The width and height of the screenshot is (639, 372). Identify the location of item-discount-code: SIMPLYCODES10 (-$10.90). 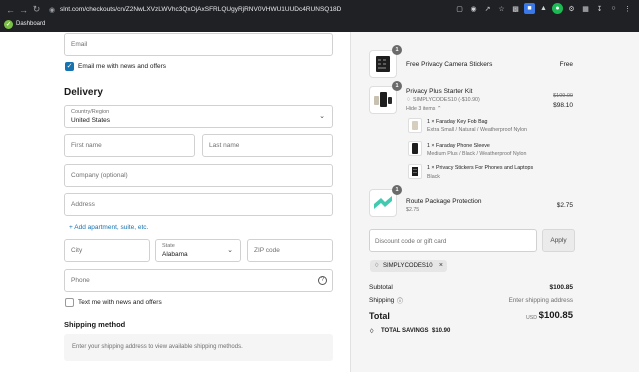
(446, 100).